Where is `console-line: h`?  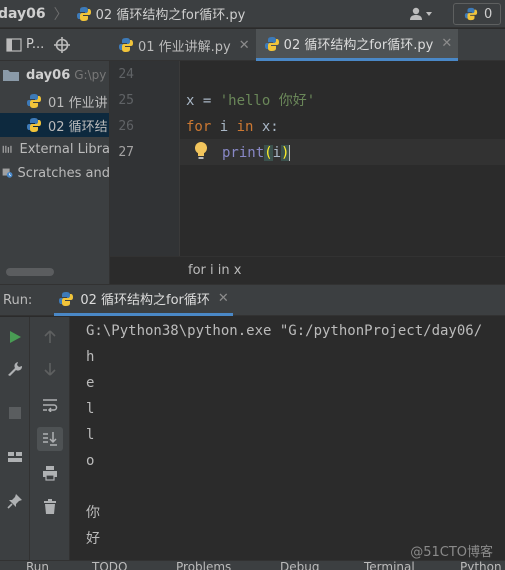
console-line: h is located at coordinates (90, 357).